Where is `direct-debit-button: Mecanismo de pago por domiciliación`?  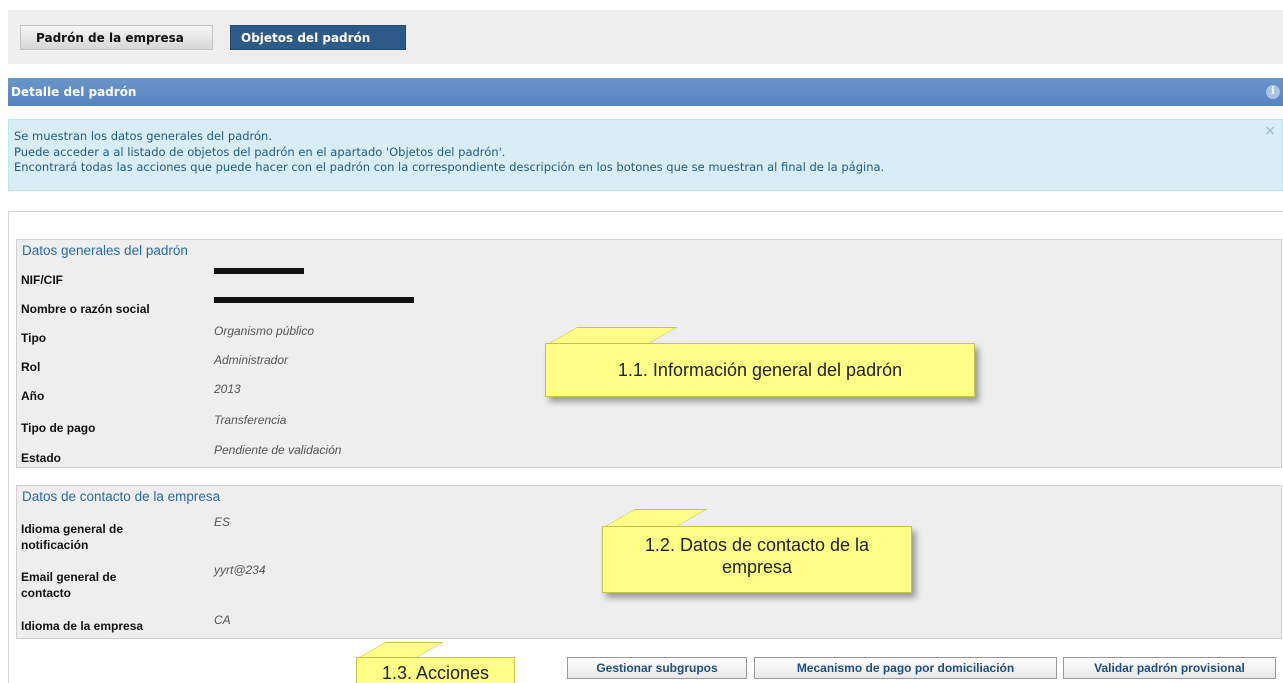 direct-debit-button: Mecanismo de pago por domiciliación is located at coordinates (905, 668).